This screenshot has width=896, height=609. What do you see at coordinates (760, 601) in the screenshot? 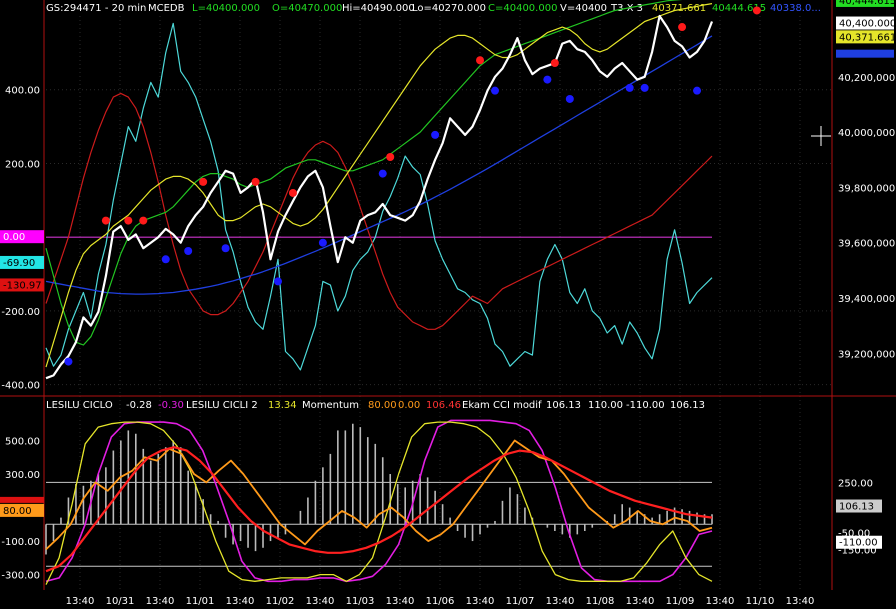
I see `x-tick-label: 11/10` at bounding box center [760, 601].